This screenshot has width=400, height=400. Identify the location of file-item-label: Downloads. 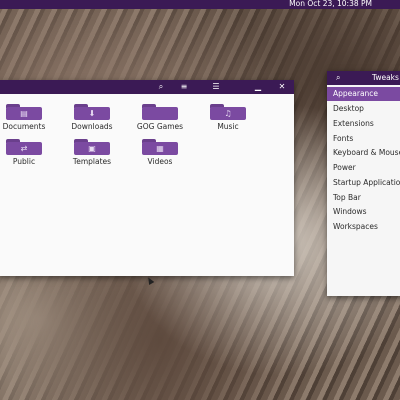
(92, 126).